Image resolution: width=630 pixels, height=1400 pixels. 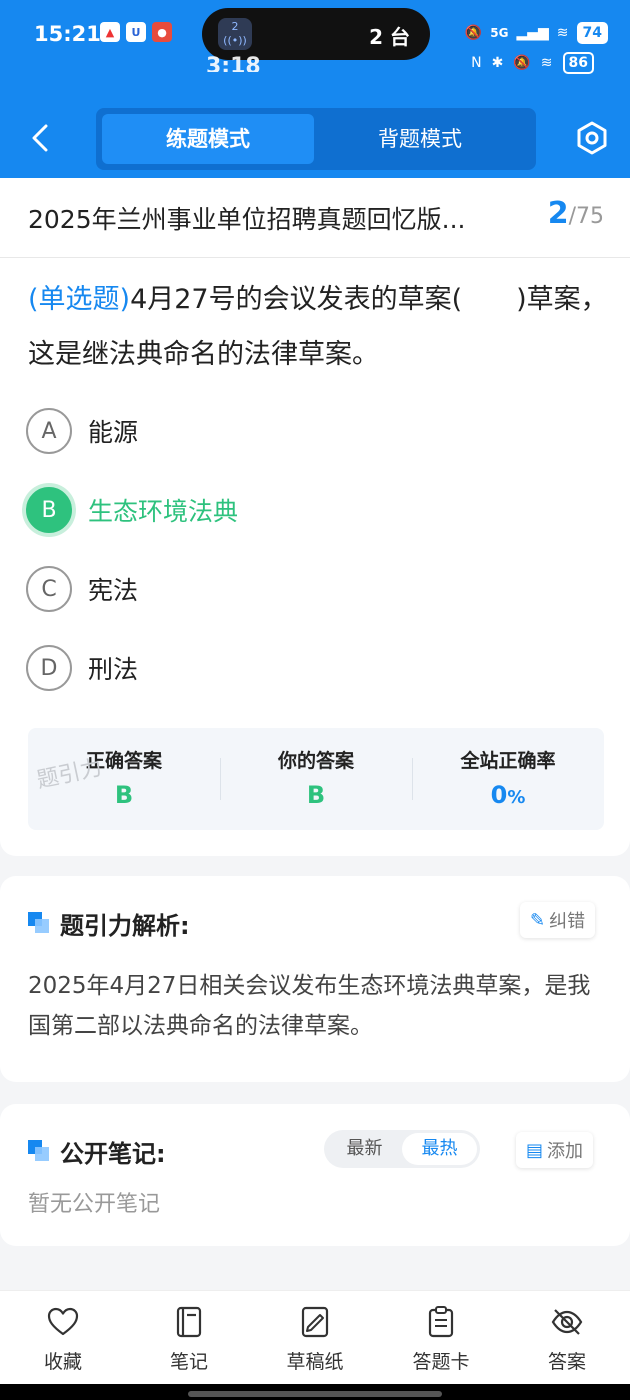 I want to click on settings-button, so click(x=592, y=138).